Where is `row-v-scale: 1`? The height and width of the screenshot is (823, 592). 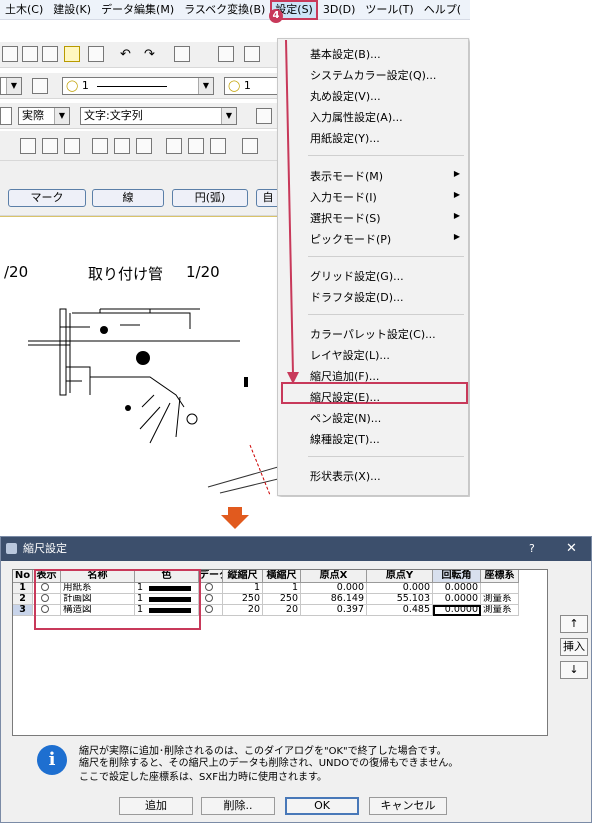
row-v-scale: 1 is located at coordinates (243, 588).